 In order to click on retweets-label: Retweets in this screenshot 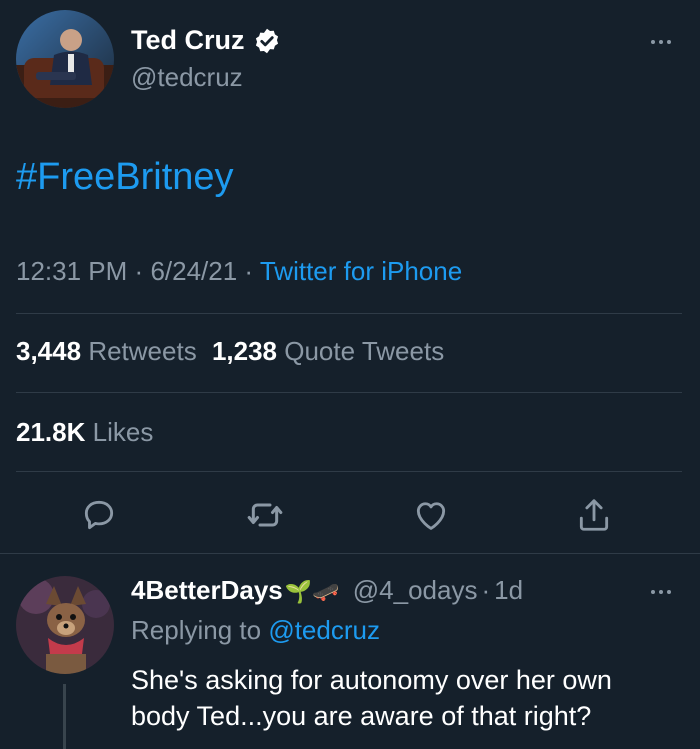, I will do `click(142, 351)`.